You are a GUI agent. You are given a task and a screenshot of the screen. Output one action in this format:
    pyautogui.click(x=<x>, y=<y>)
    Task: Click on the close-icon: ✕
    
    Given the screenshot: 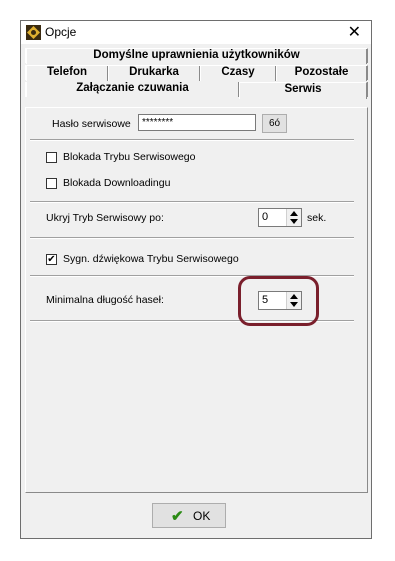 What is the action you would take?
    pyautogui.click(x=354, y=32)
    